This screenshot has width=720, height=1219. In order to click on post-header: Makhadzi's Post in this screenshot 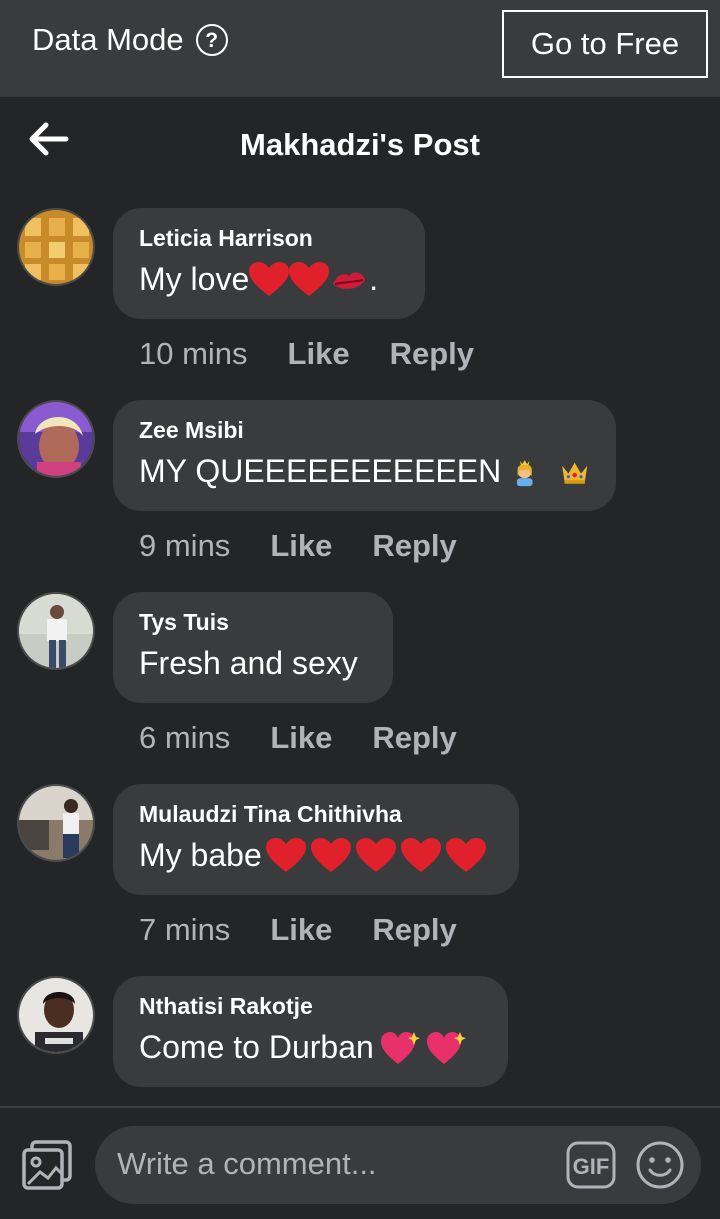, I will do `click(360, 145)`.